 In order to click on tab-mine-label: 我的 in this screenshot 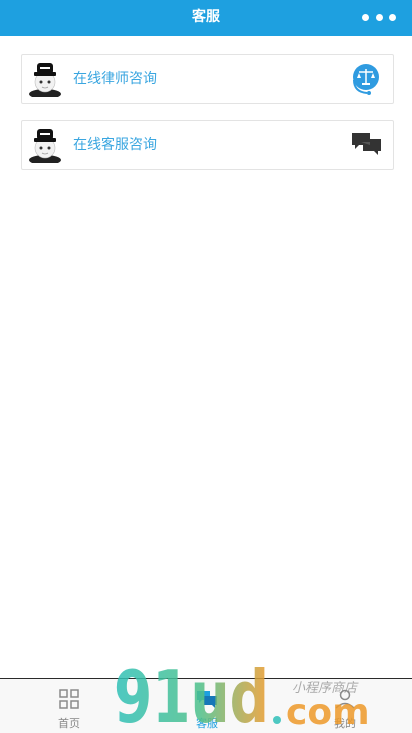, I will do `click(345, 723)`.